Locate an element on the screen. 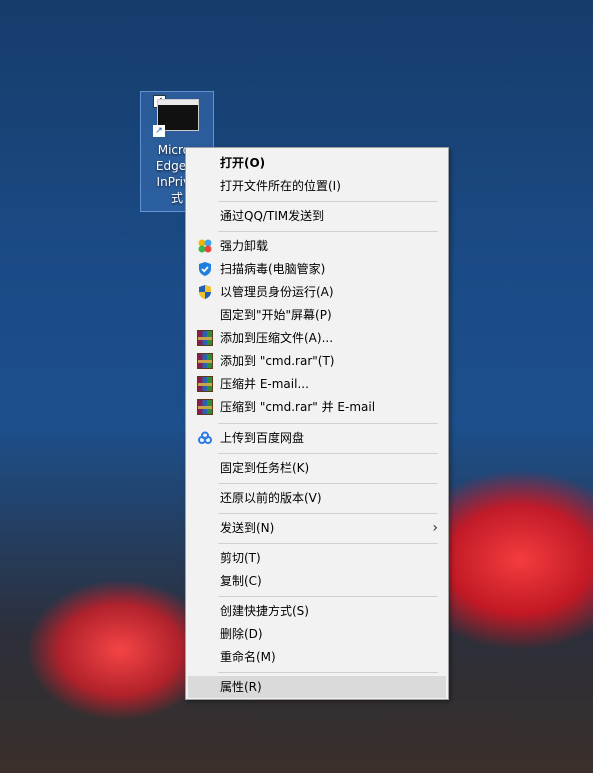  menu-item-pin-to-start: 固定到"开始"屏幕(P) is located at coordinates (317, 315).